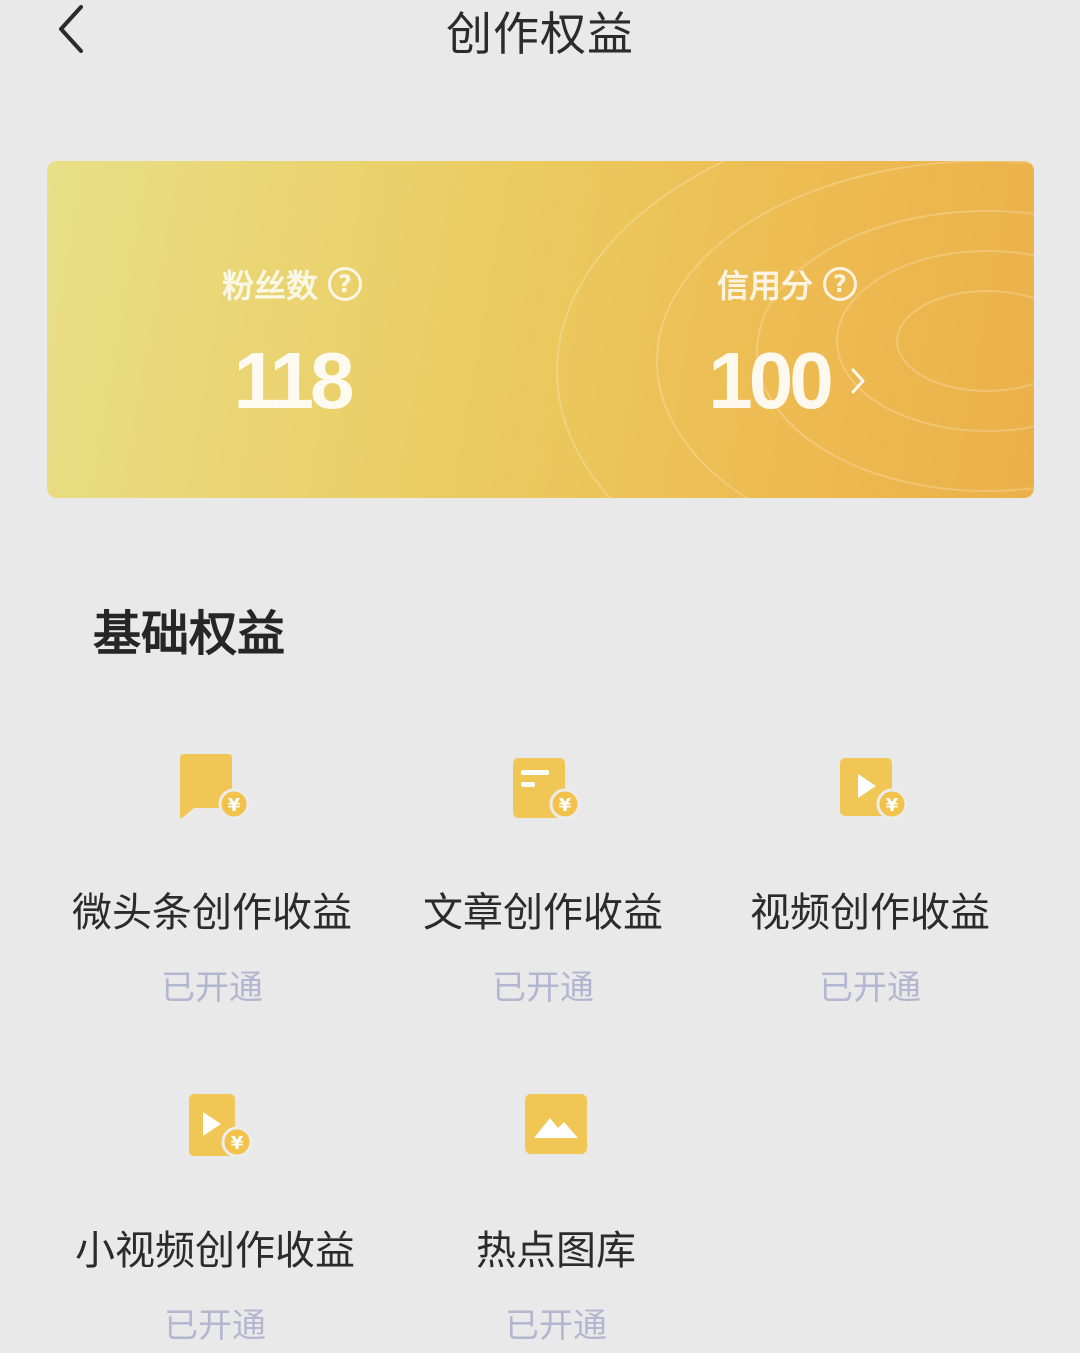  I want to click on image-gallery-icon, so click(556, 1130).